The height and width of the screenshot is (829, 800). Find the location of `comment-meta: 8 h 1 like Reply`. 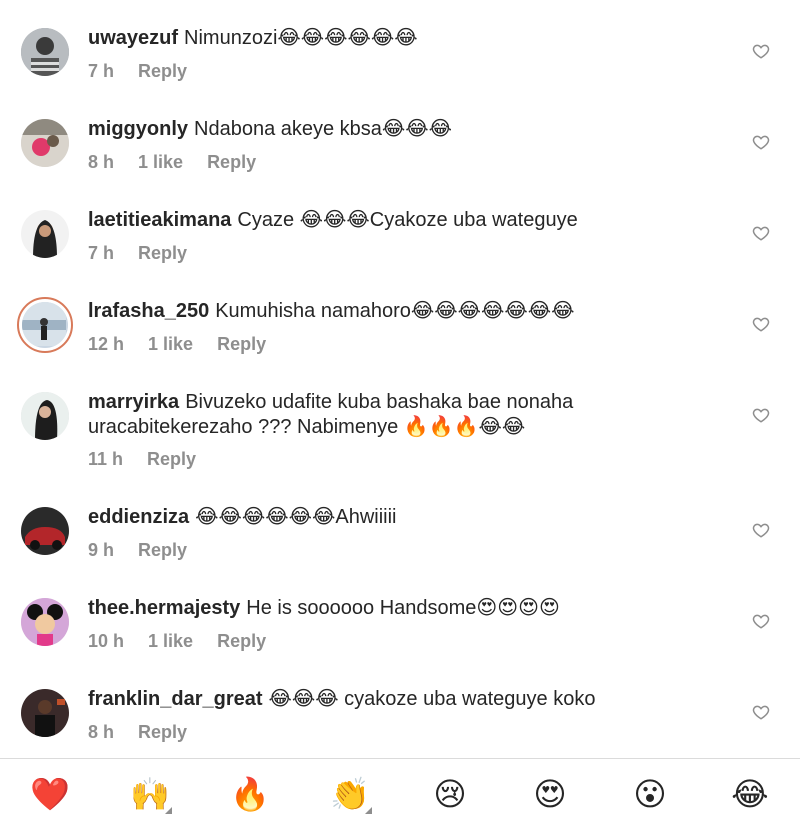

comment-meta: 8 h 1 like Reply is located at coordinates (184, 162).